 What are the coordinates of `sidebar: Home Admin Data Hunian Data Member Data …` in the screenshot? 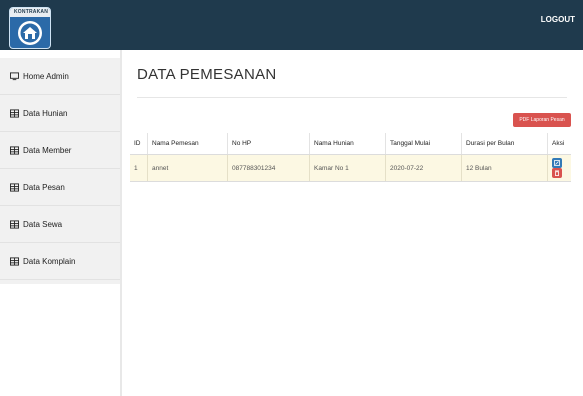 It's located at (60, 171).